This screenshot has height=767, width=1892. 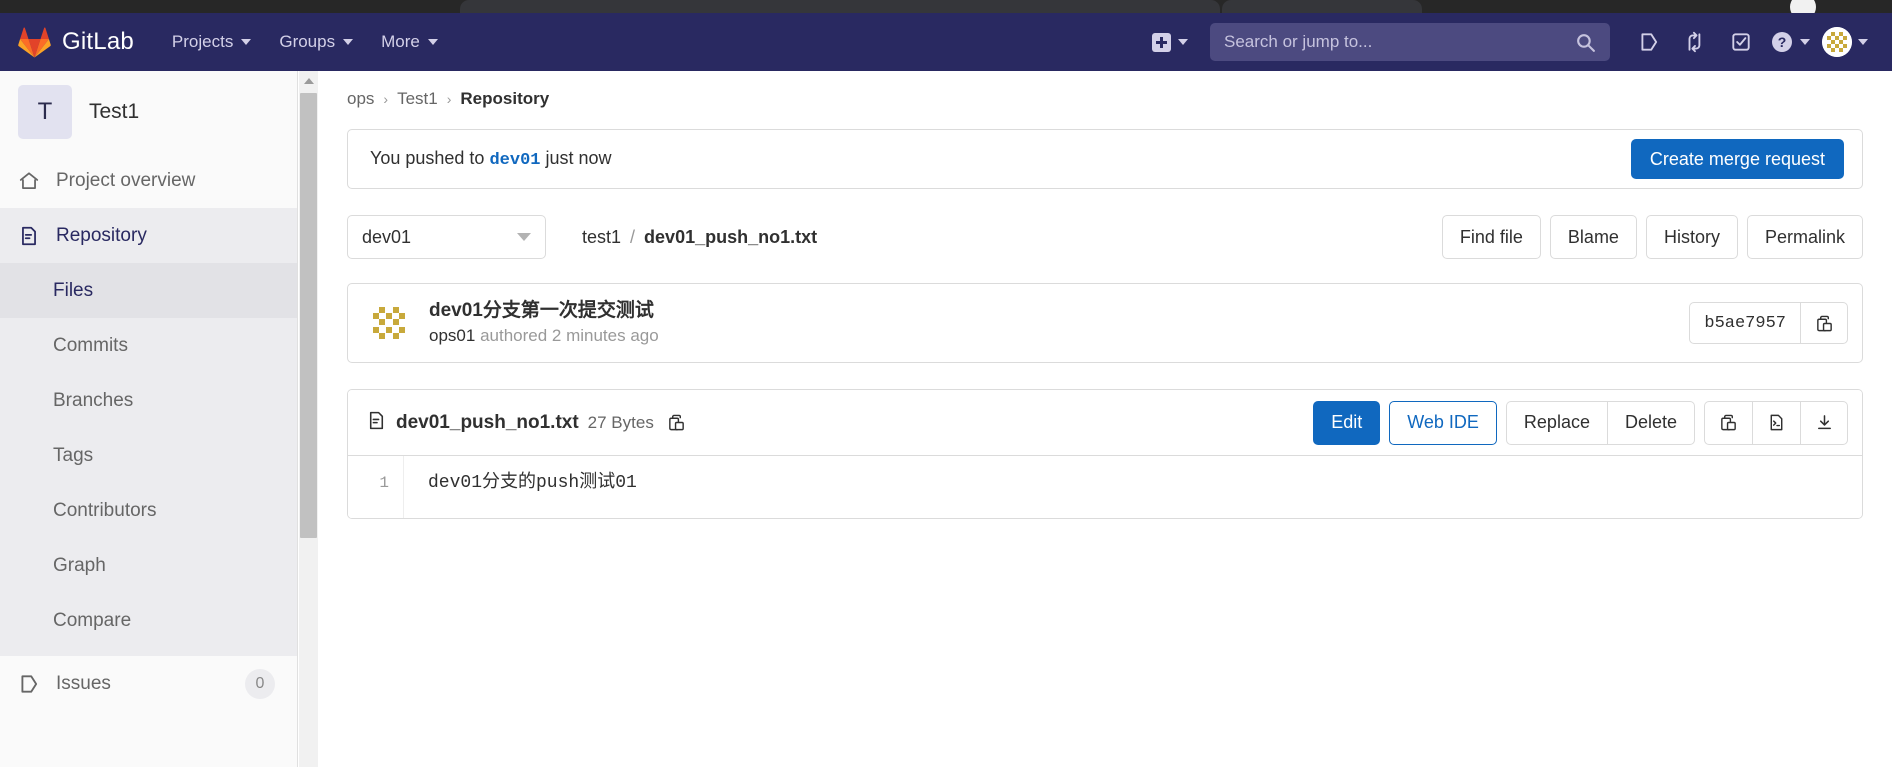 I want to click on search-input, so click(x=1399, y=42).